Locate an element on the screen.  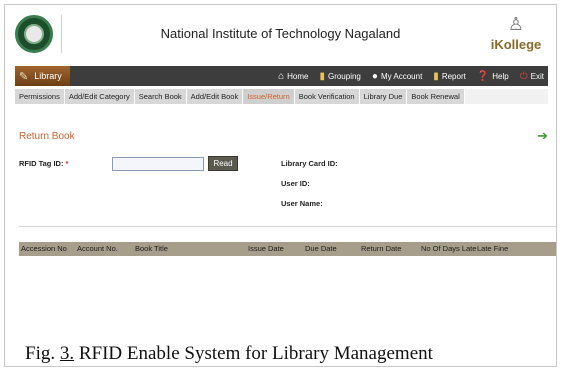
tab-book-verification: Book Verification is located at coordinates (327, 96).